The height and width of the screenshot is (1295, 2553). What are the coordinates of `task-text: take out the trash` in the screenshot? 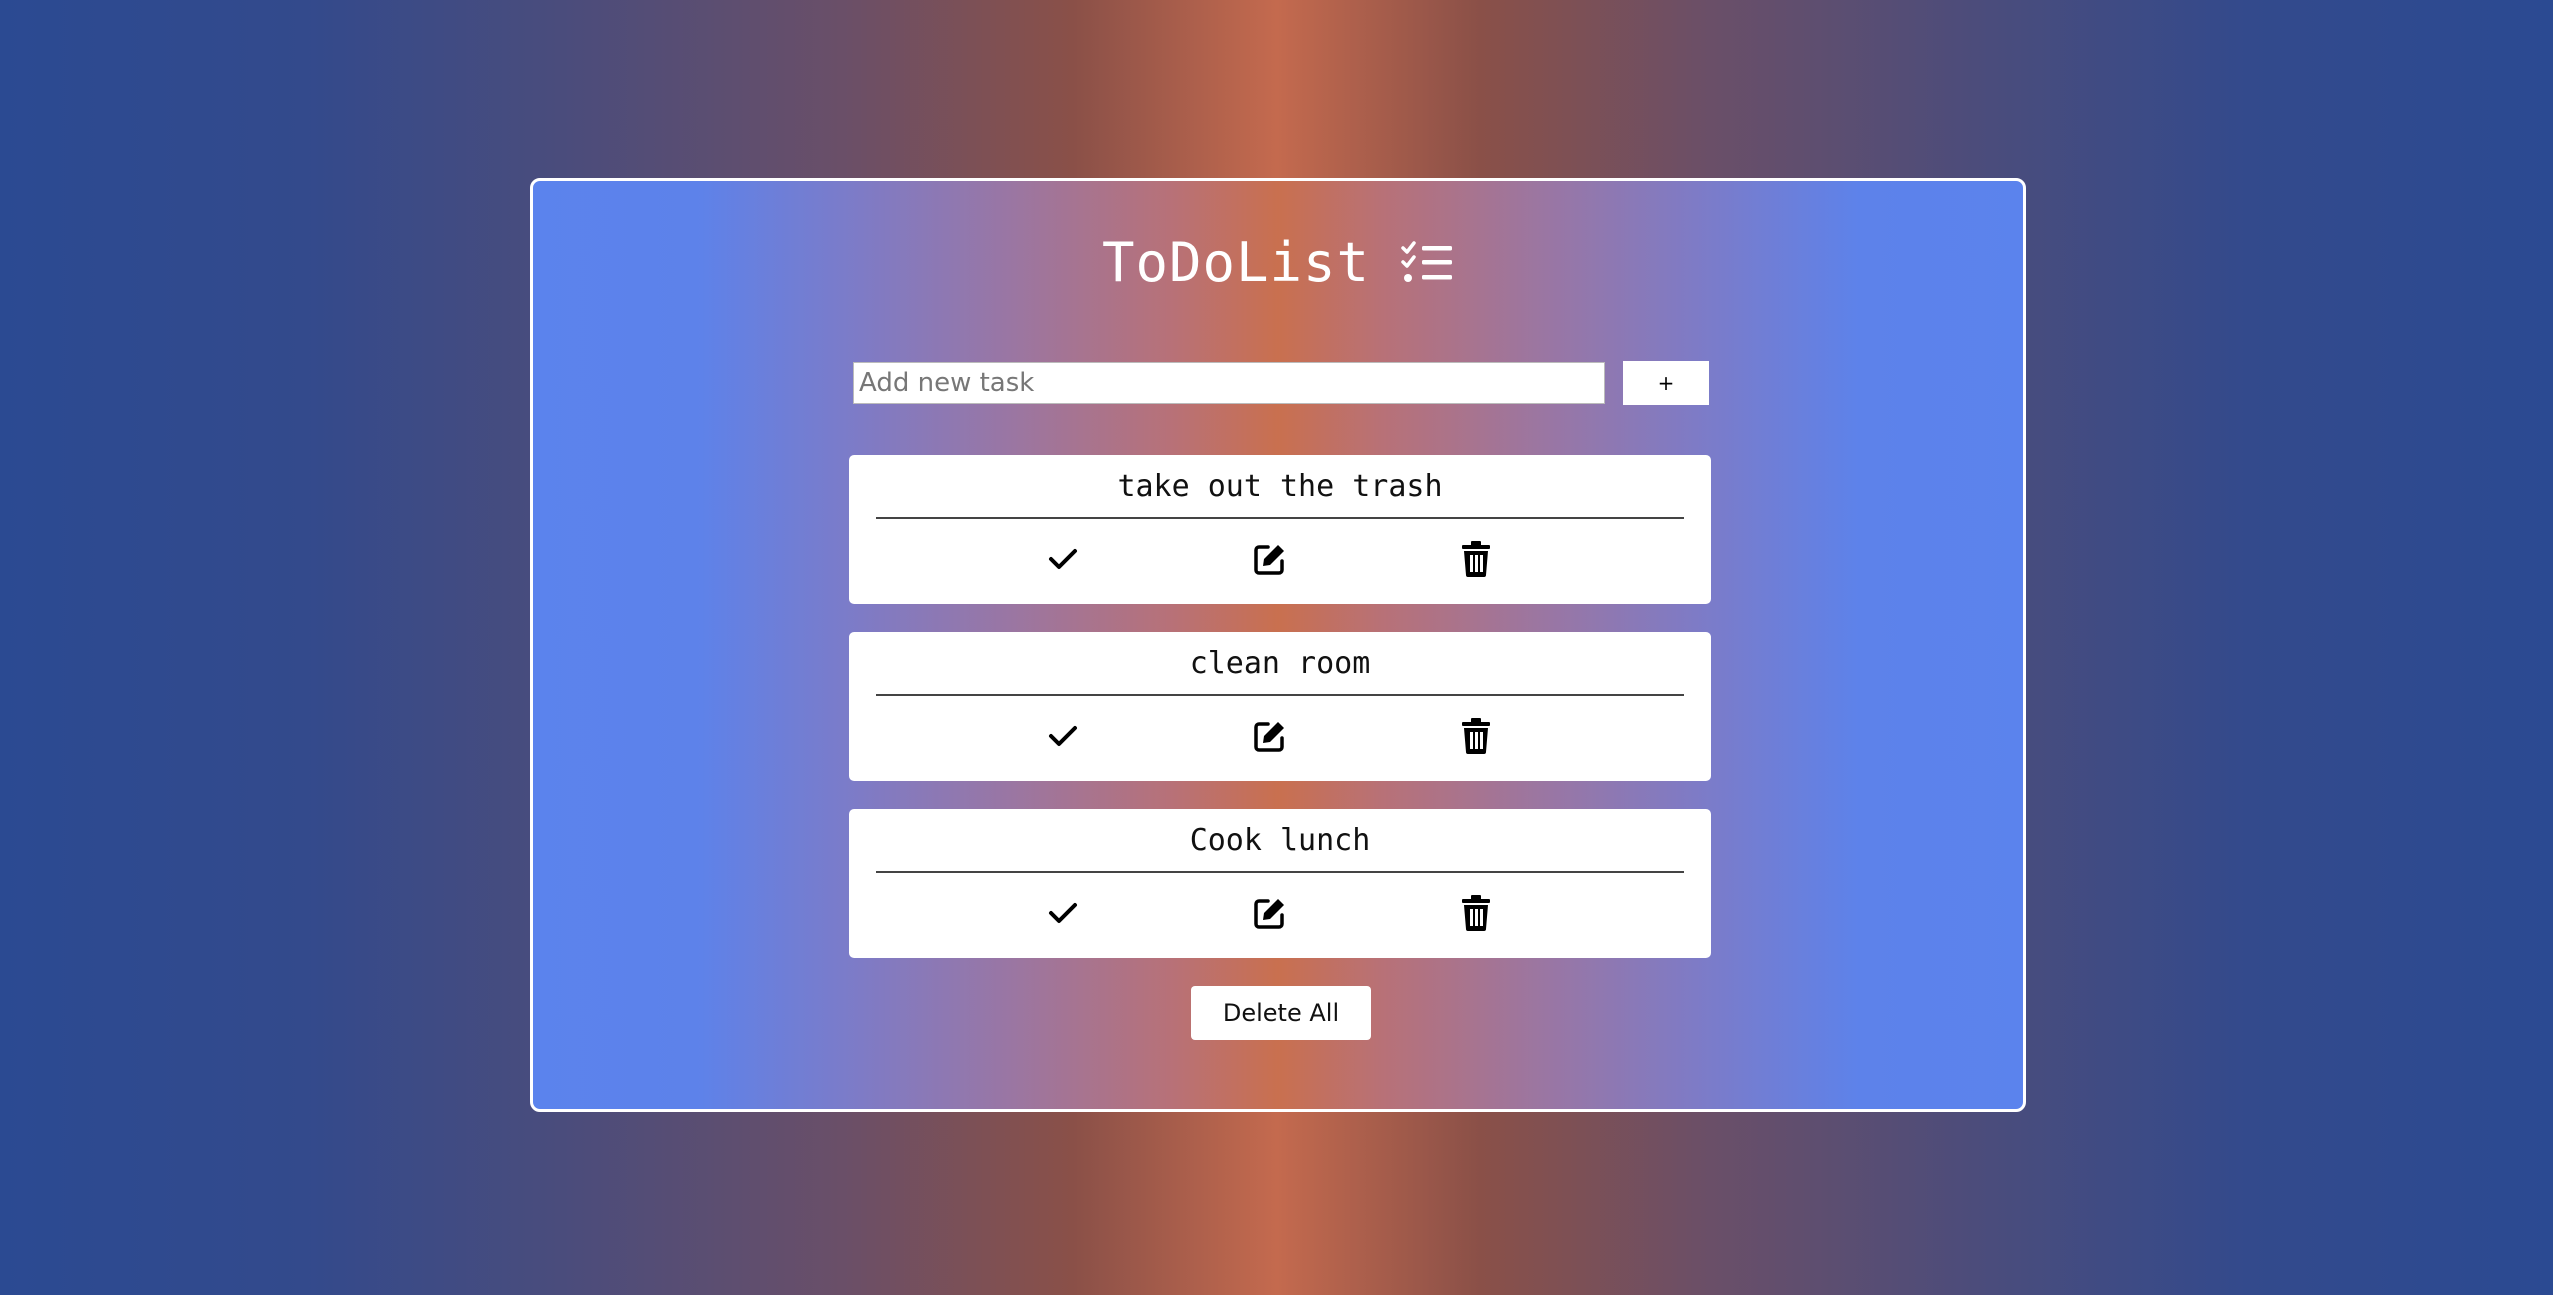 It's located at (1280, 486).